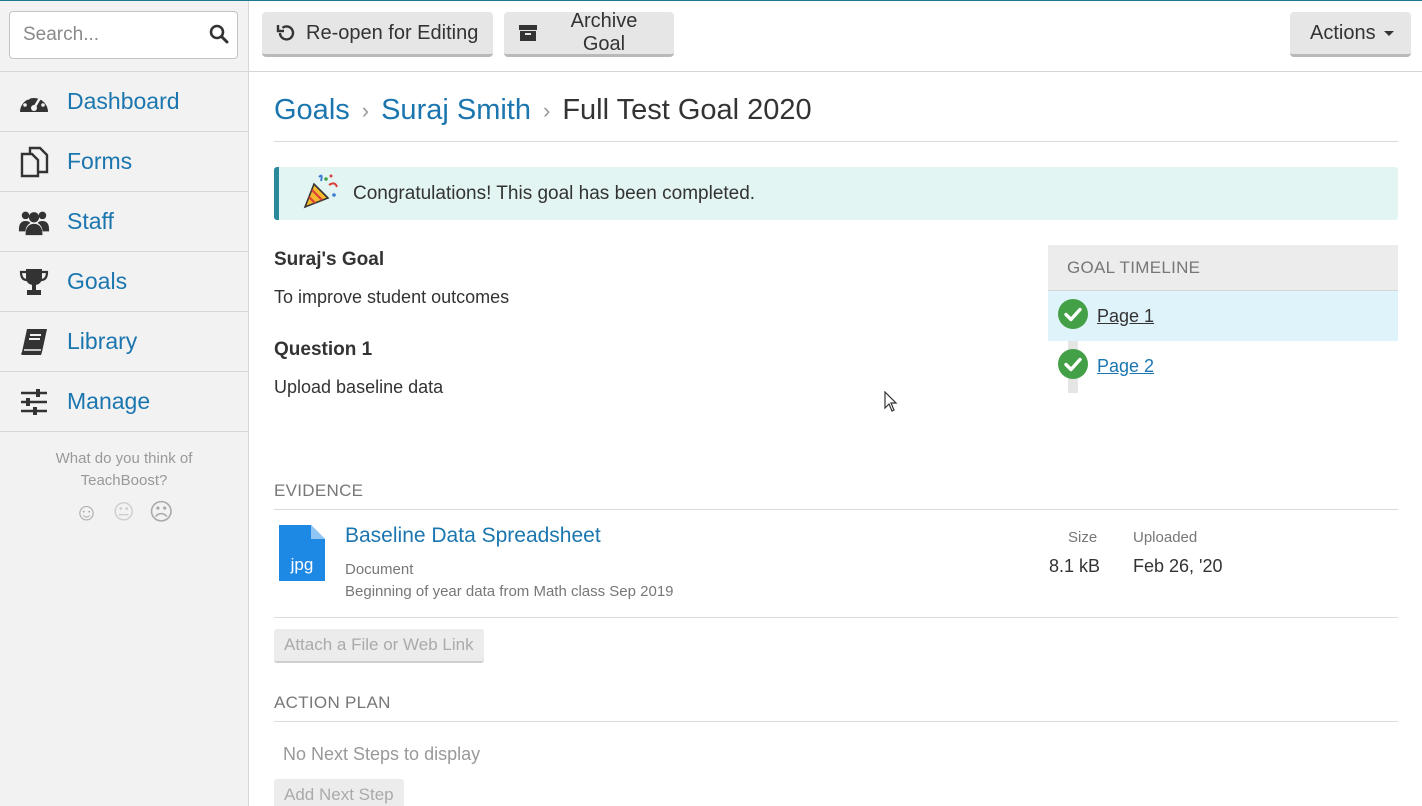  What do you see at coordinates (109, 401) in the screenshot?
I see `sidebar-item-label: Manage` at bounding box center [109, 401].